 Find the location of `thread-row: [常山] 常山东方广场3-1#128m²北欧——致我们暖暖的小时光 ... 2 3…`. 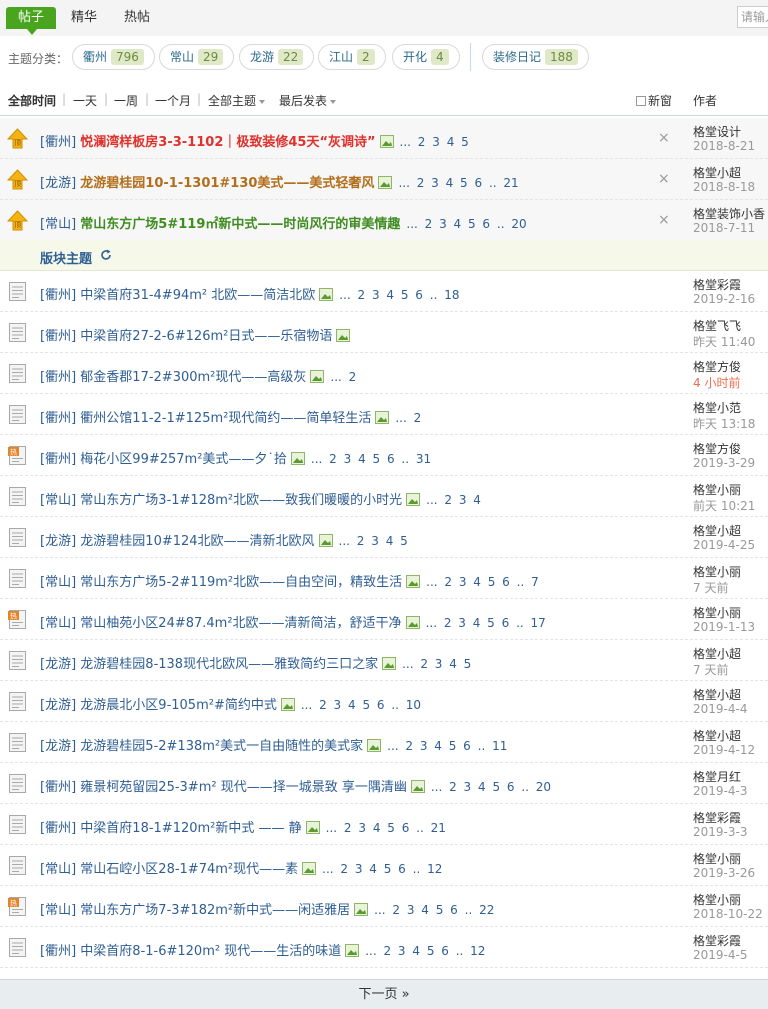

thread-row: [常山] 常山东方广场3-1#128m²北欧——致我们暖暖的小时光 ... 2 3… is located at coordinates (384, 496).